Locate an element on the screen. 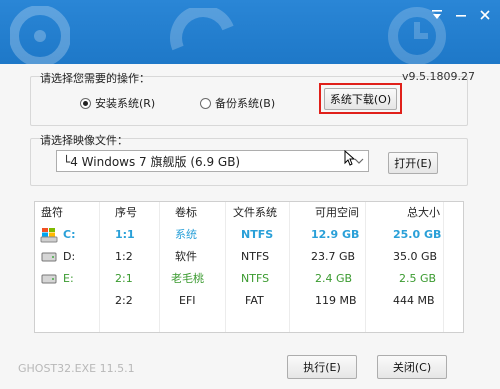 The image size is (500, 389). row-index: 2:2 is located at coordinates (124, 300).